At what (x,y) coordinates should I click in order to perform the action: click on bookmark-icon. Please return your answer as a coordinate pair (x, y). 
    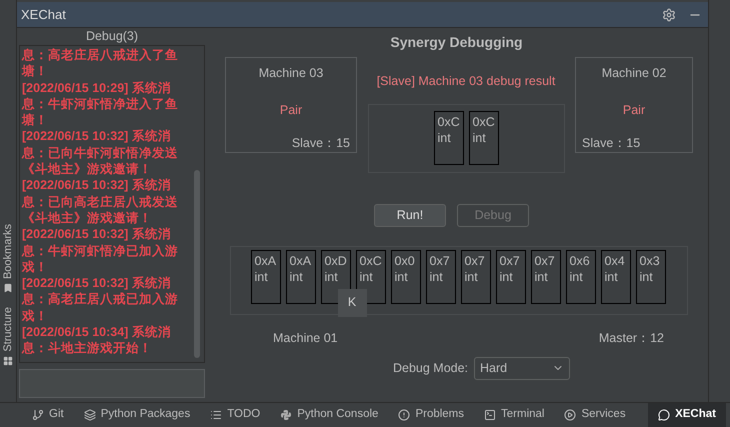
    Looking at the image, I should click on (8, 288).